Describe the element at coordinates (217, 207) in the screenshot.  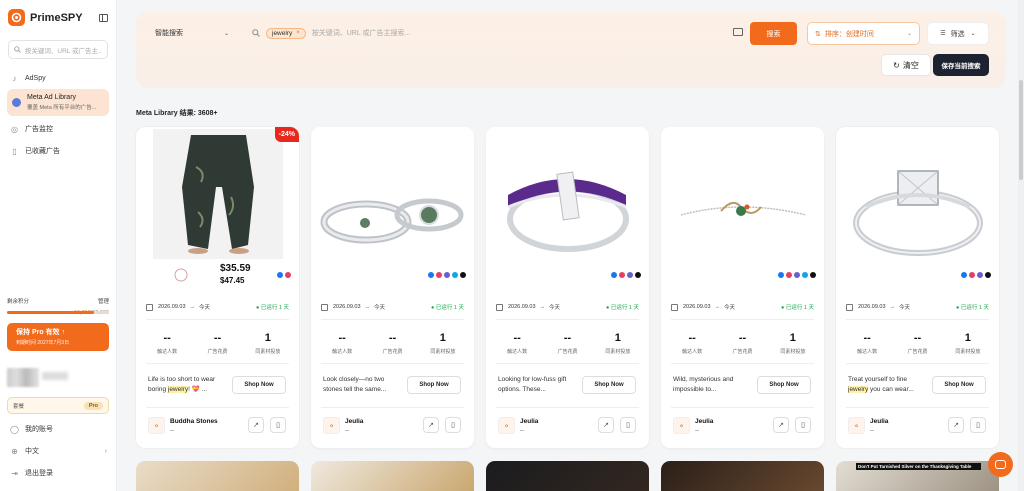
I see `ad-media: -24% $35.59 $47.45` at that location.